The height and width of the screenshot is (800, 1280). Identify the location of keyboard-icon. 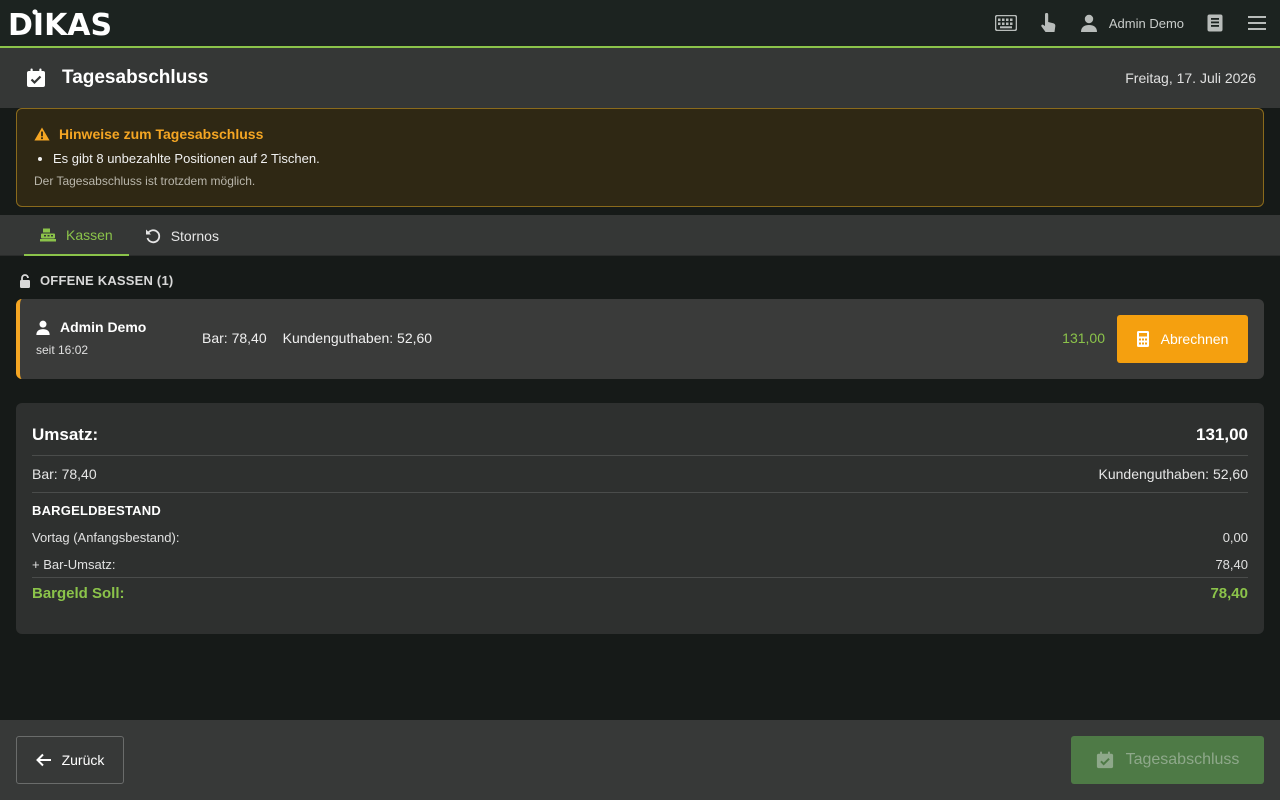
(1005, 23).